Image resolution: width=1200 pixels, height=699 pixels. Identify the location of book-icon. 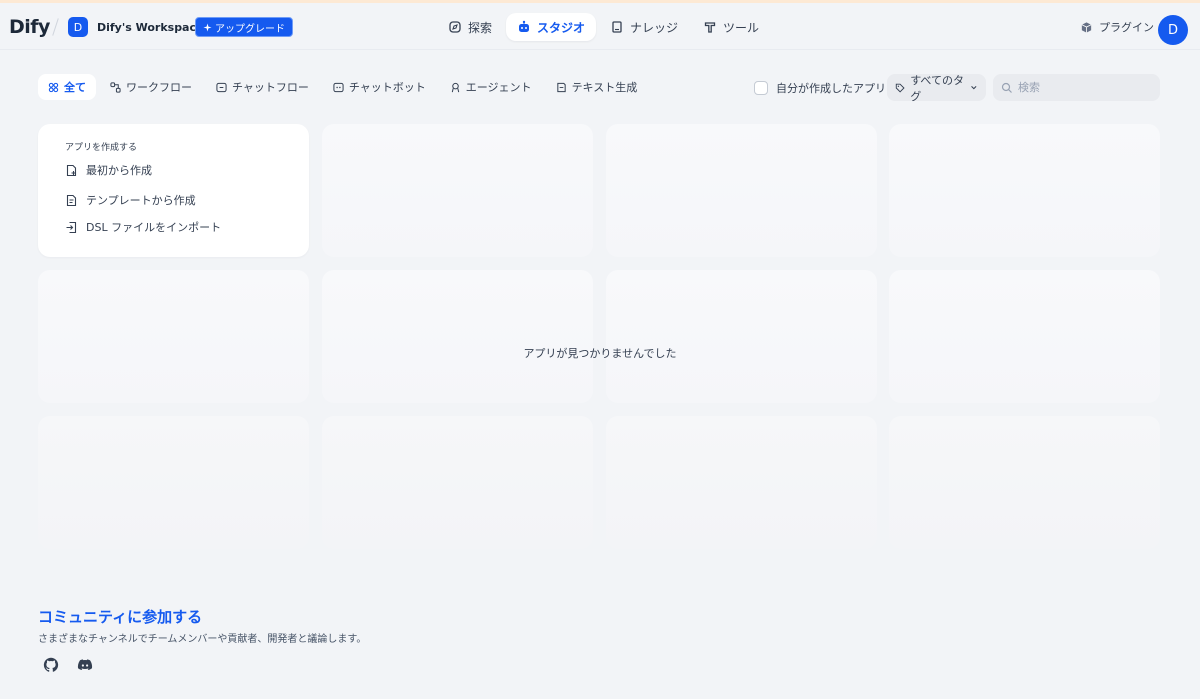
(617, 27).